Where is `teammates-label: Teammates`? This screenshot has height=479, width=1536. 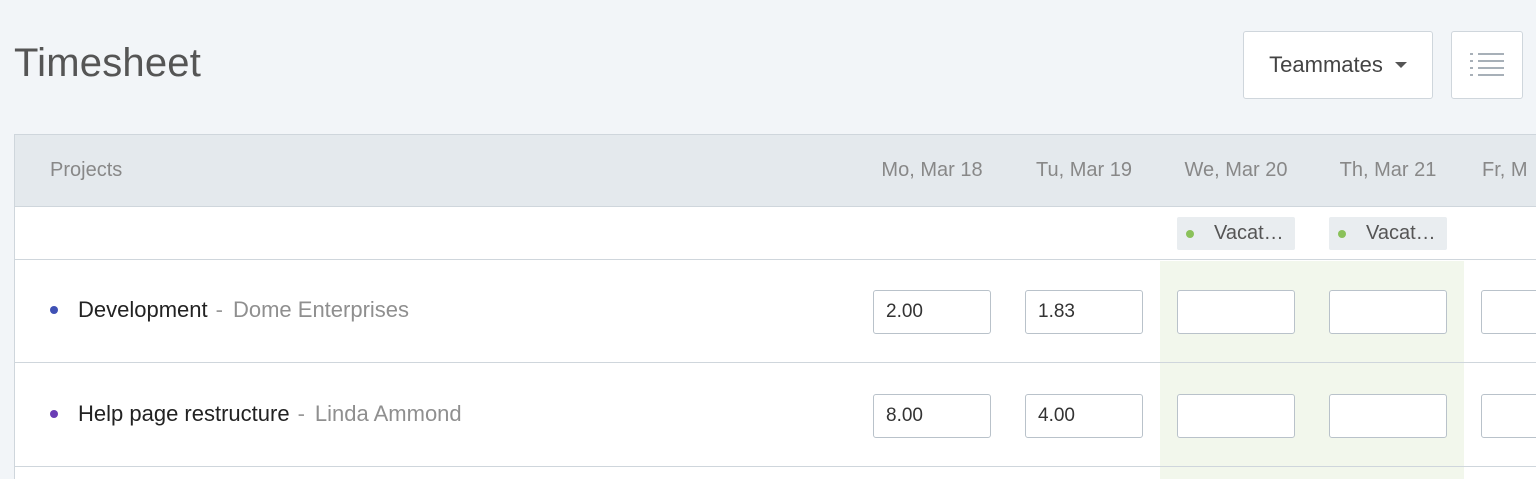 teammates-label: Teammates is located at coordinates (1326, 64).